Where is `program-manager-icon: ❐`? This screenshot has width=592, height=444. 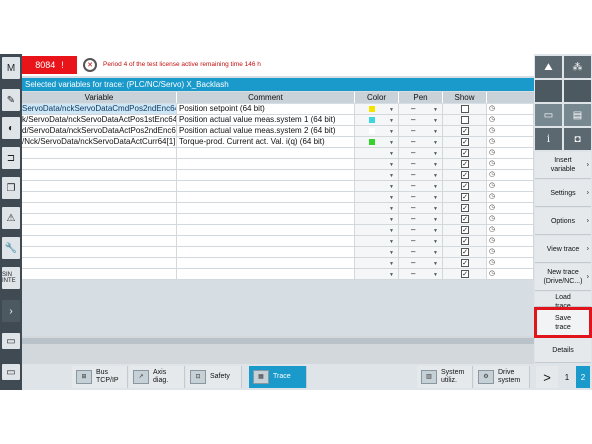
program-manager-icon: ❐ is located at coordinates (11, 188).